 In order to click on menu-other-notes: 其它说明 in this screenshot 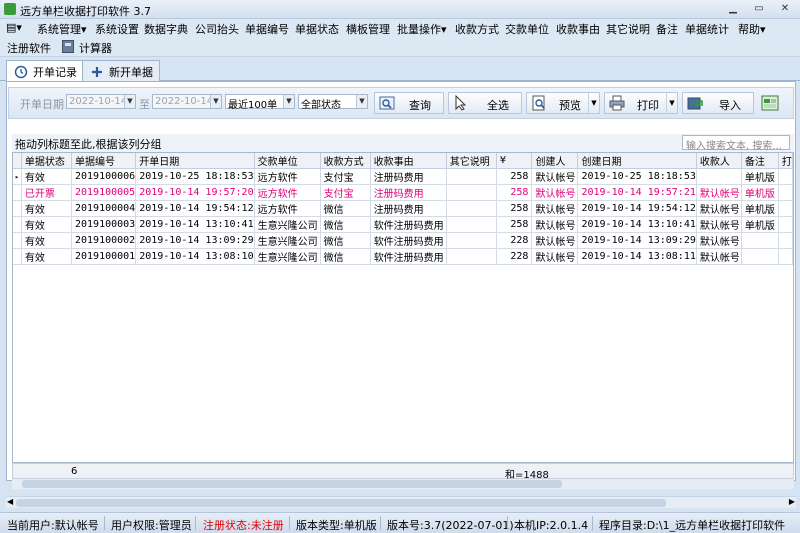, I will do `click(628, 29)`.